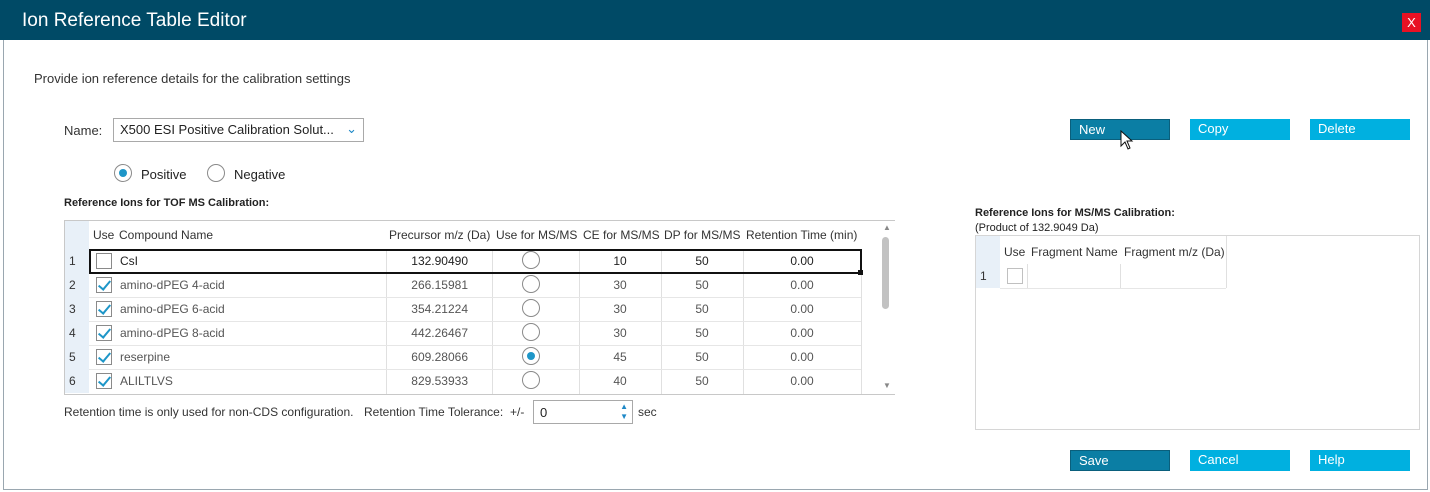  Describe the element at coordinates (887, 385) in the screenshot. I see `scroll-down-icon: ▼` at that location.